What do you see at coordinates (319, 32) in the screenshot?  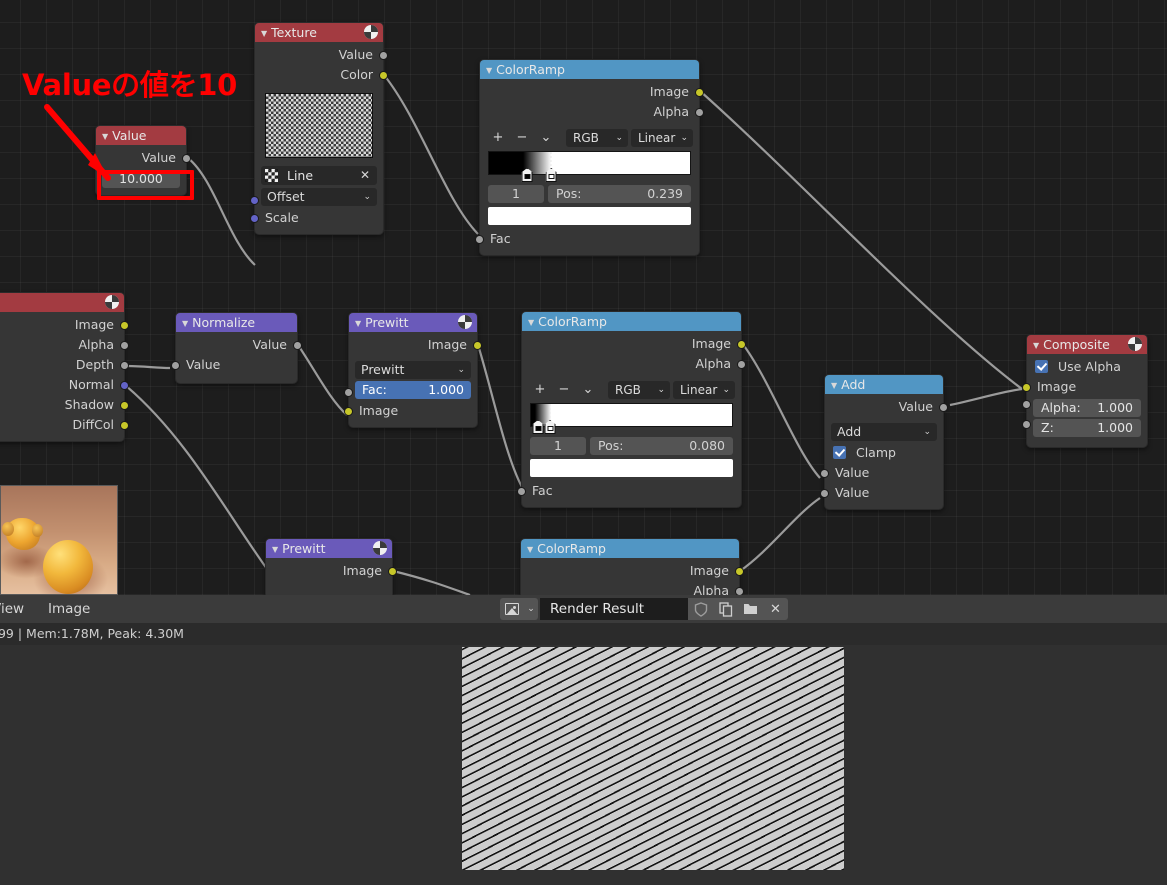 I see `node-texture-header: ▼ Texture` at bounding box center [319, 32].